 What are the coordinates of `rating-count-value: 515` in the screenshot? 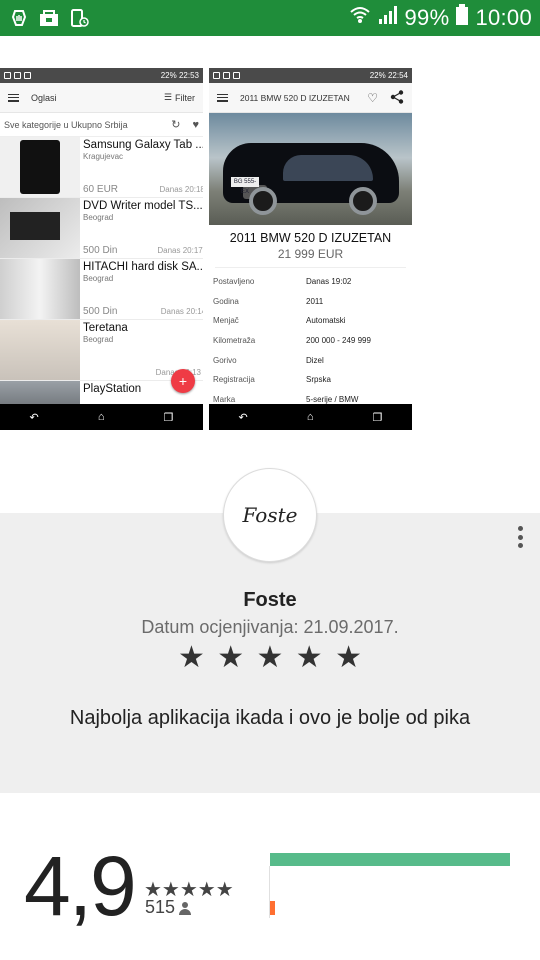 It's located at (160, 907).